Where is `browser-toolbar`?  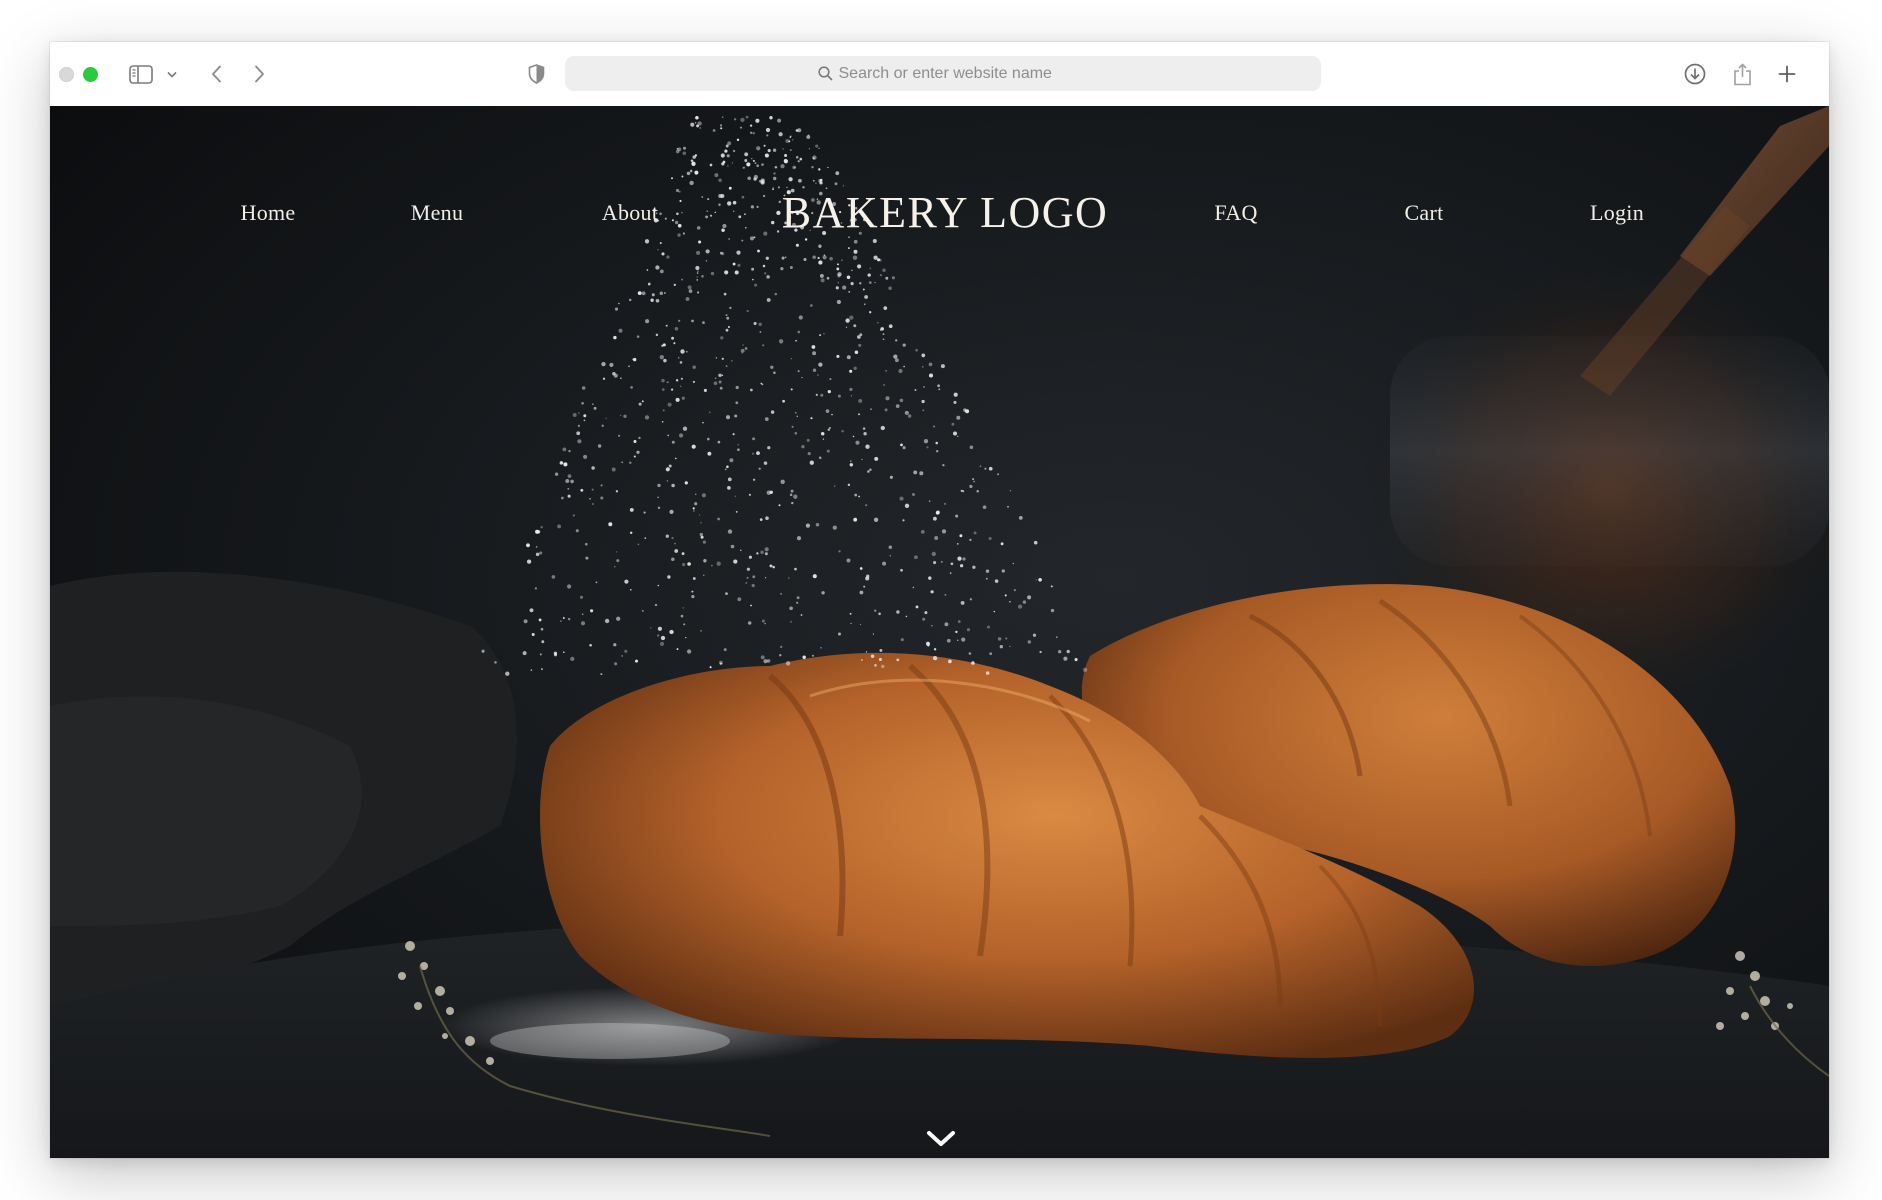 browser-toolbar is located at coordinates (939, 74).